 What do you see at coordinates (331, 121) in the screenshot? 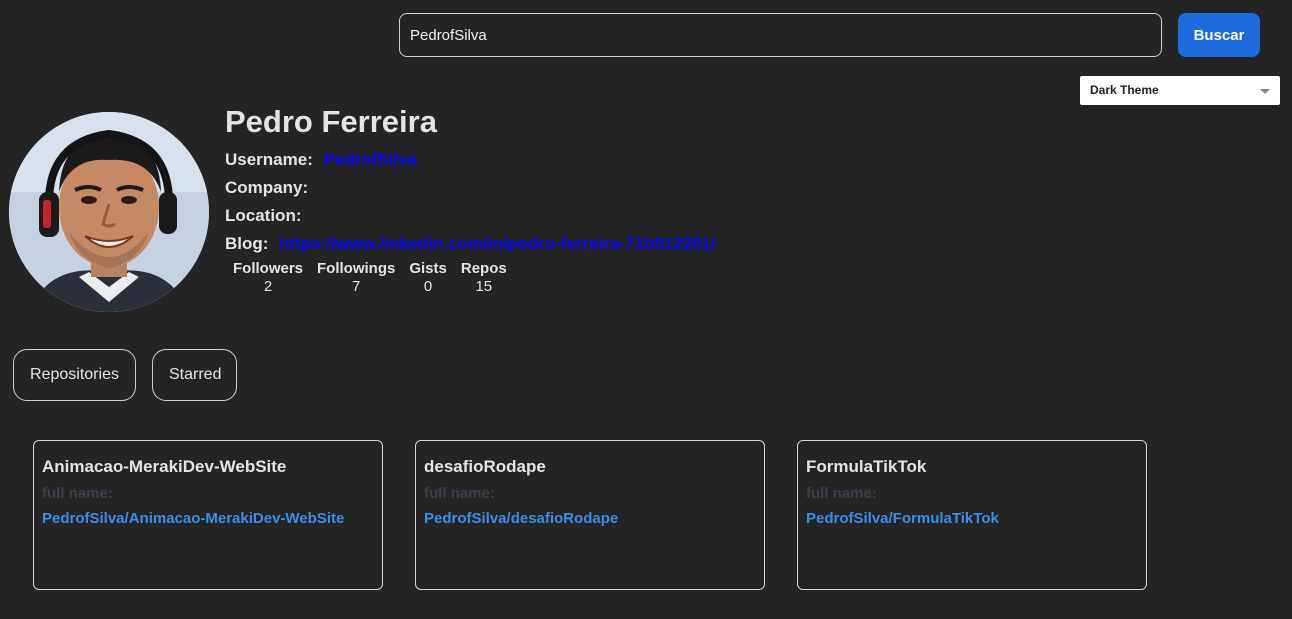
I see `profile-name: Pedro Ferreira` at bounding box center [331, 121].